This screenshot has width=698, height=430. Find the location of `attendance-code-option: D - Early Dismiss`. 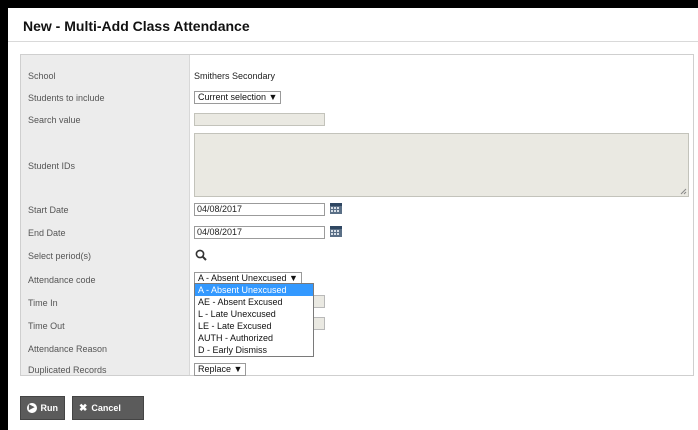

attendance-code-option: D - Early Dismiss is located at coordinates (254, 350).